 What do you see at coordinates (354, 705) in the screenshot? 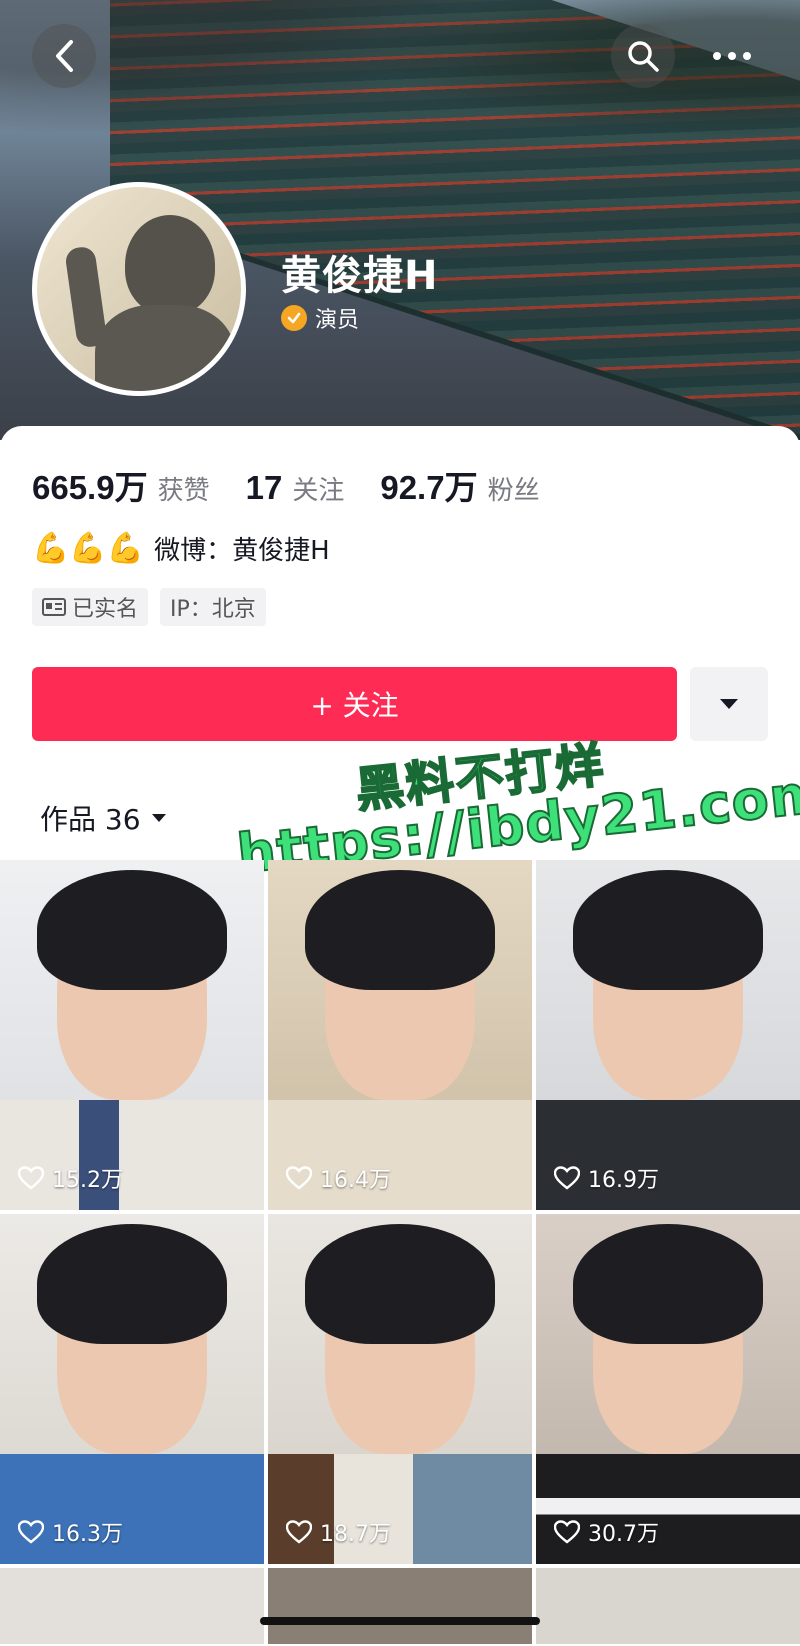
I see `follow-button-label: + 关注` at bounding box center [354, 705].